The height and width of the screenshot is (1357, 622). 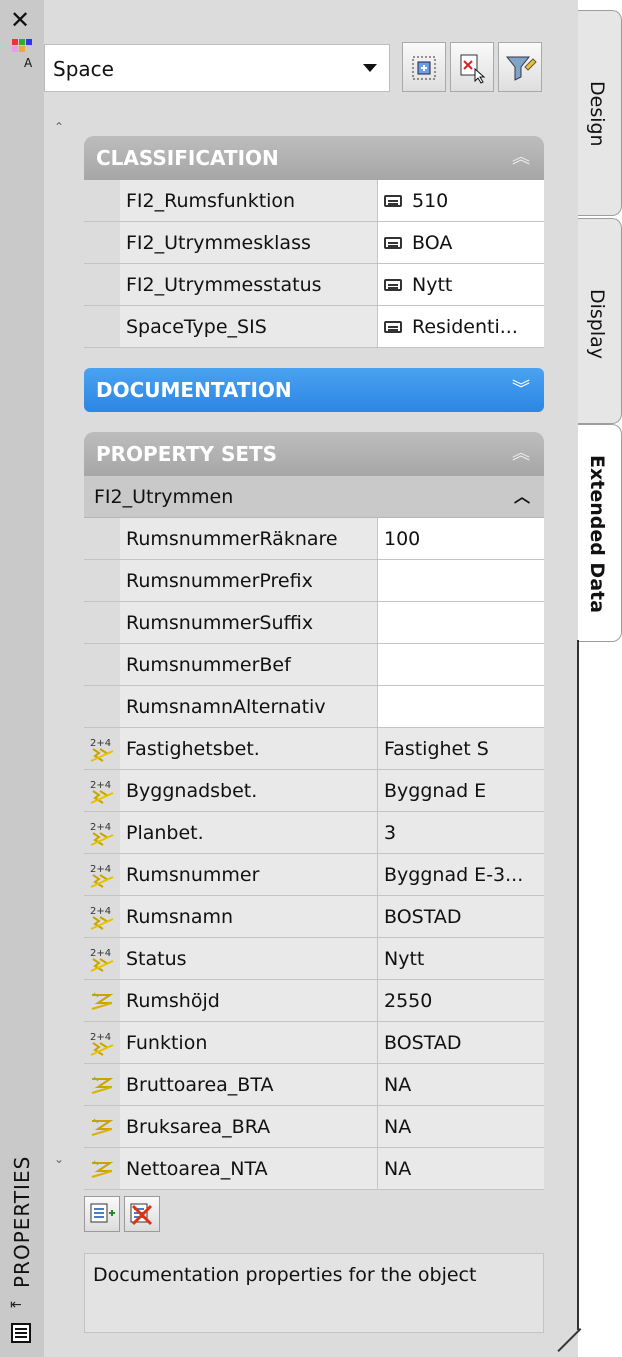 What do you see at coordinates (314, 390) in the screenshot?
I see `category-documentation: DOCUMENTATION ︾` at bounding box center [314, 390].